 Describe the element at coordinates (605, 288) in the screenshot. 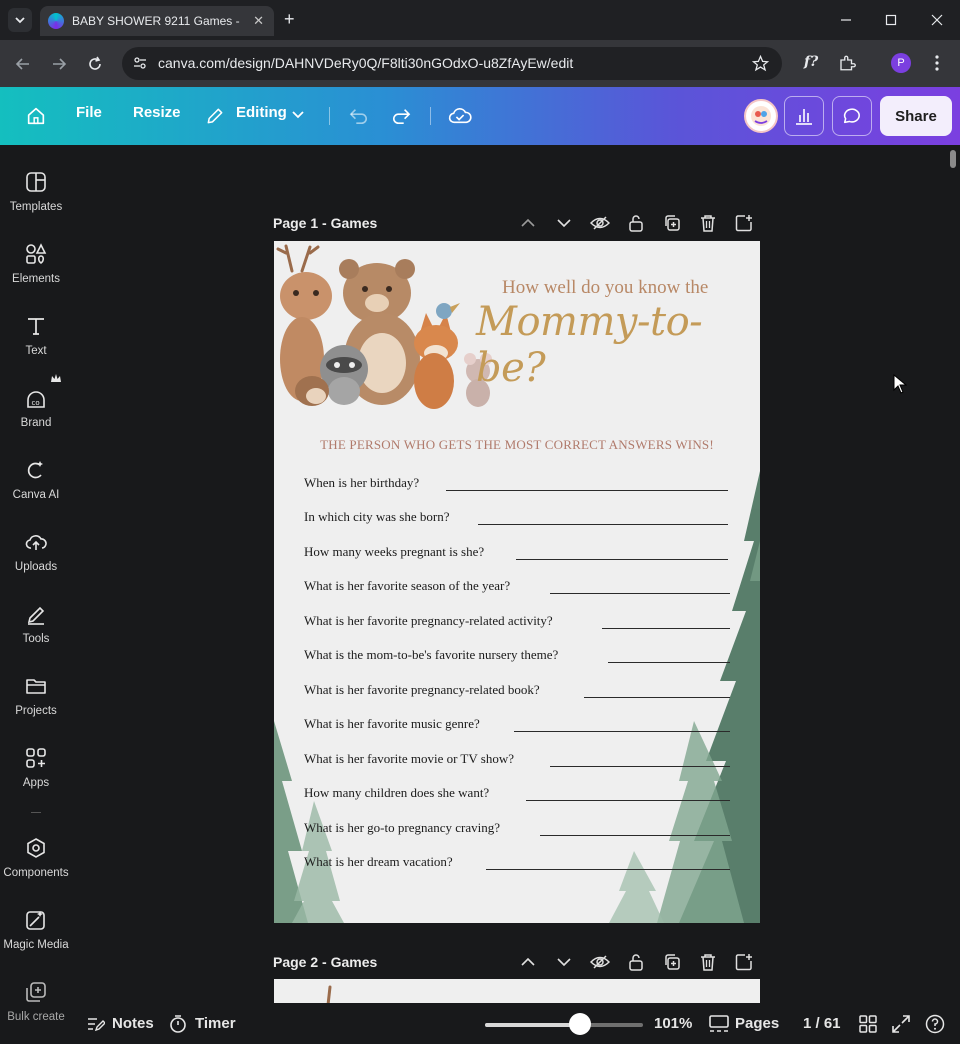

I see `headline-top: How well do you know the` at that location.